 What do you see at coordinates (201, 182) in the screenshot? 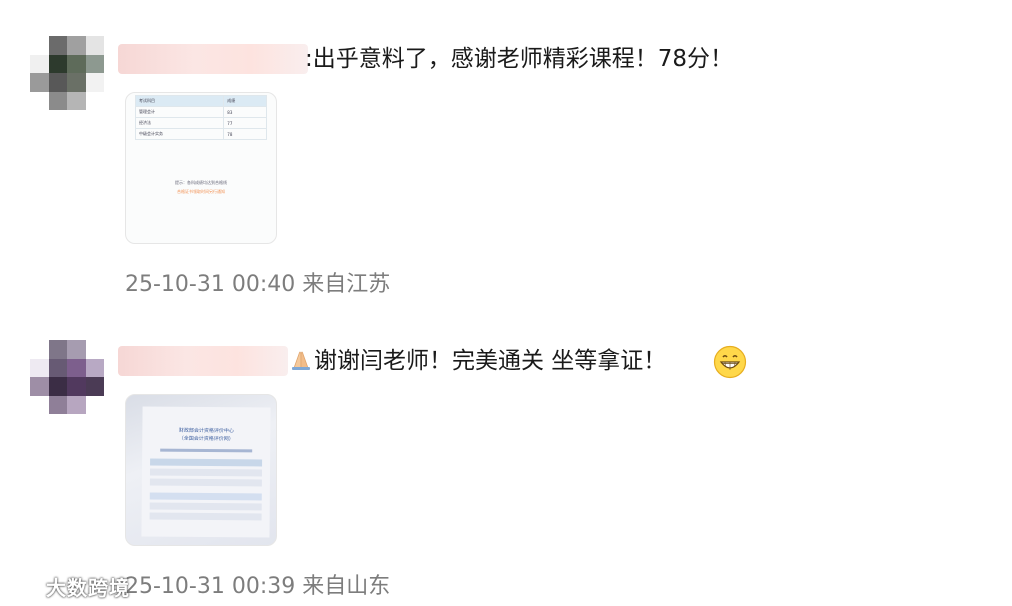
I see `thumb-note: 提示：各科成绩均达到合格线` at bounding box center [201, 182].